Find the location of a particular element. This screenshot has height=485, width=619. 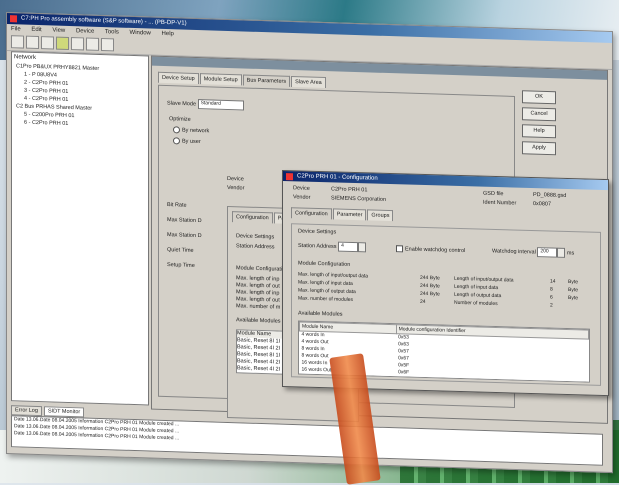

tab-parameter: Parameter is located at coordinates (350, 214).